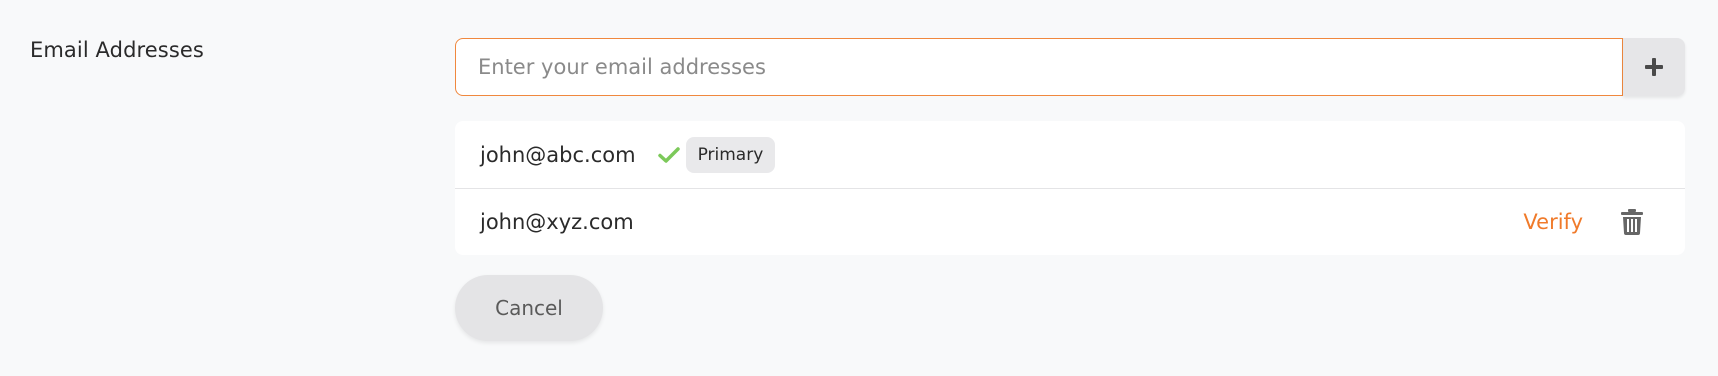 This screenshot has height=376, width=1718. What do you see at coordinates (1070, 221) in the screenshot?
I see `email-list-item: john@xyz.com Verify` at bounding box center [1070, 221].